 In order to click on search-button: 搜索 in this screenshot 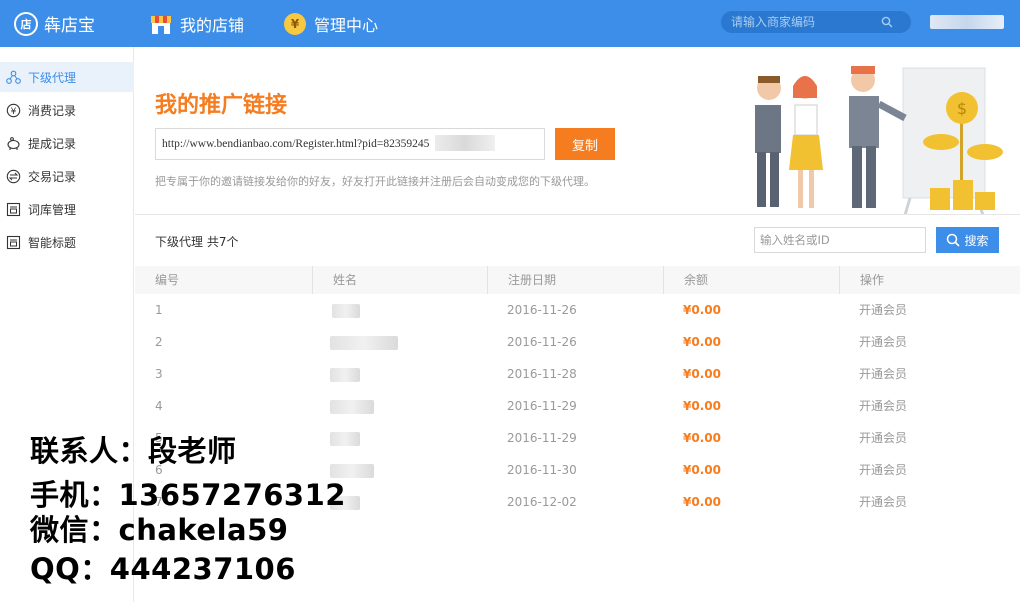, I will do `click(967, 240)`.